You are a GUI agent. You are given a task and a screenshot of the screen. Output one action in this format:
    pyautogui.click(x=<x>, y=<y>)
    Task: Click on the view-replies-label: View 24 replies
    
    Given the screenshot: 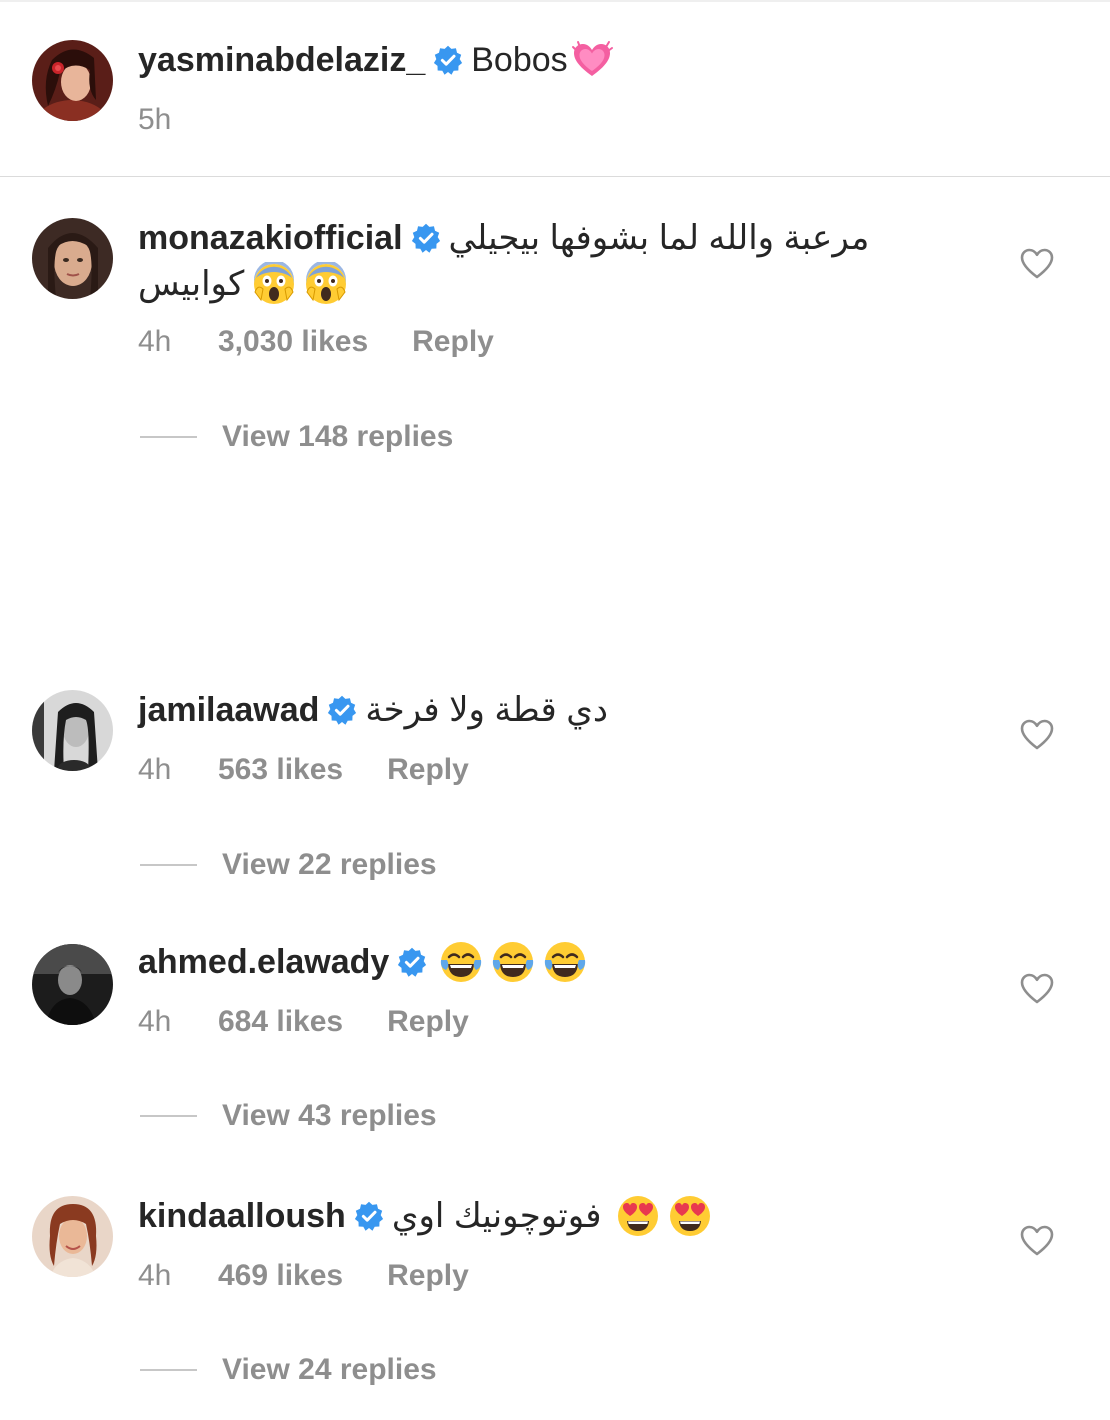 What is the action you would take?
    pyautogui.click(x=329, y=1369)
    